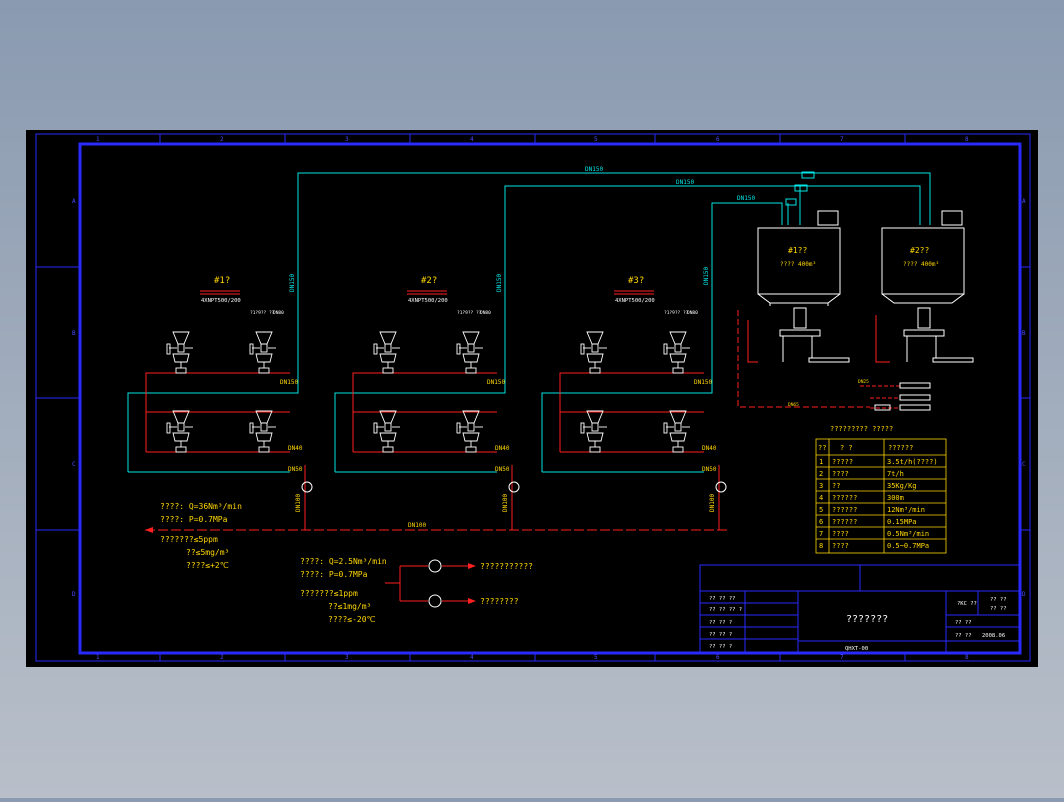  Describe the element at coordinates (709, 448) in the screenshot. I see `label-drop-3: DN40` at that location.